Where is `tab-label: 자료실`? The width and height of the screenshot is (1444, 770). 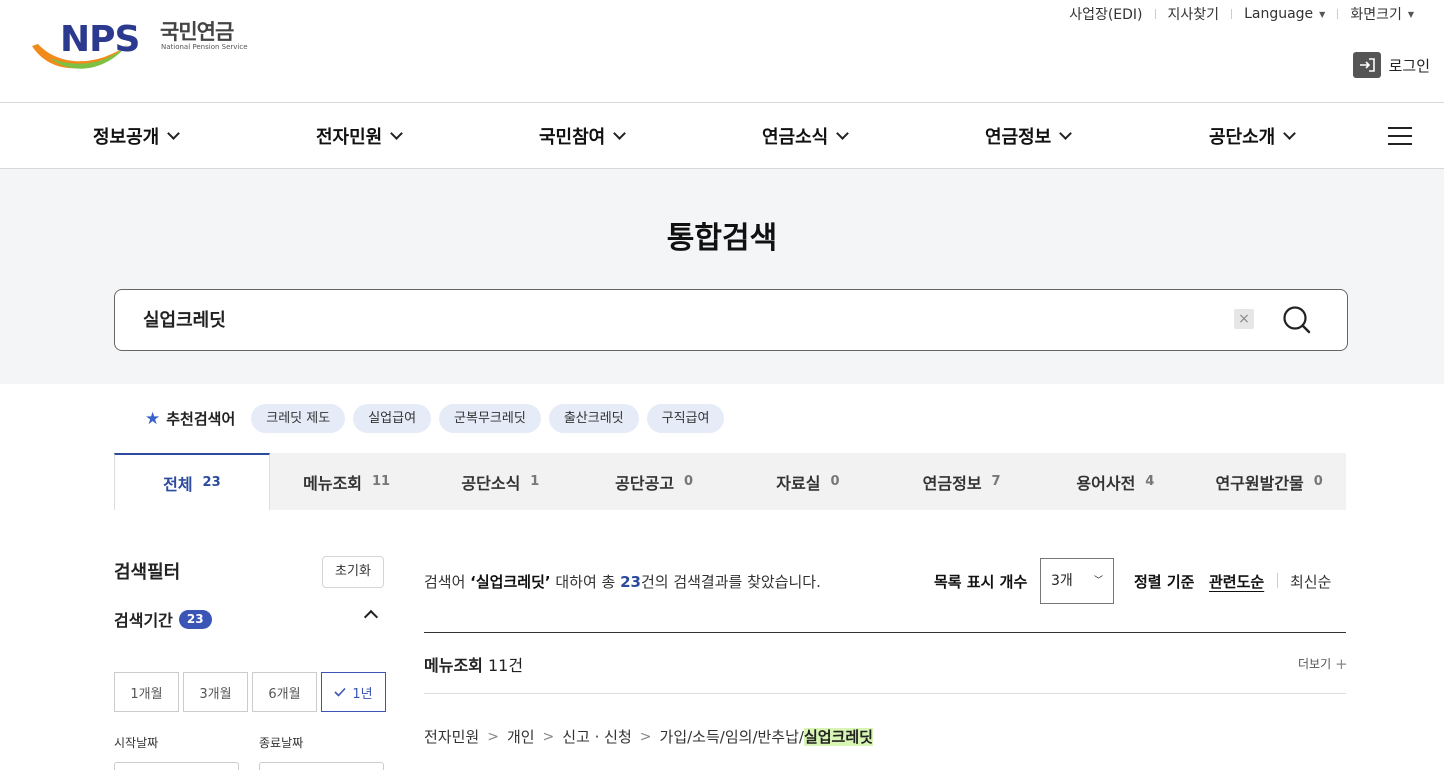
tab-label: 자료실 is located at coordinates (798, 483).